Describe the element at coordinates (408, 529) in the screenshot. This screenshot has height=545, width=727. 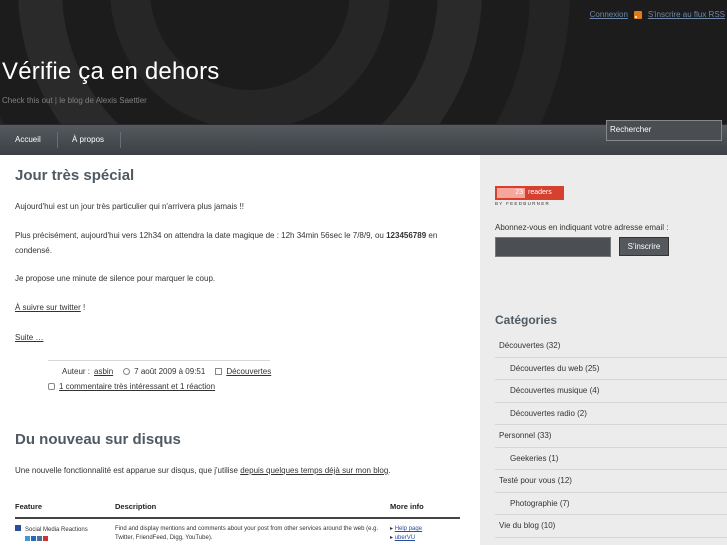
I see `help-page-link: Help page` at that location.